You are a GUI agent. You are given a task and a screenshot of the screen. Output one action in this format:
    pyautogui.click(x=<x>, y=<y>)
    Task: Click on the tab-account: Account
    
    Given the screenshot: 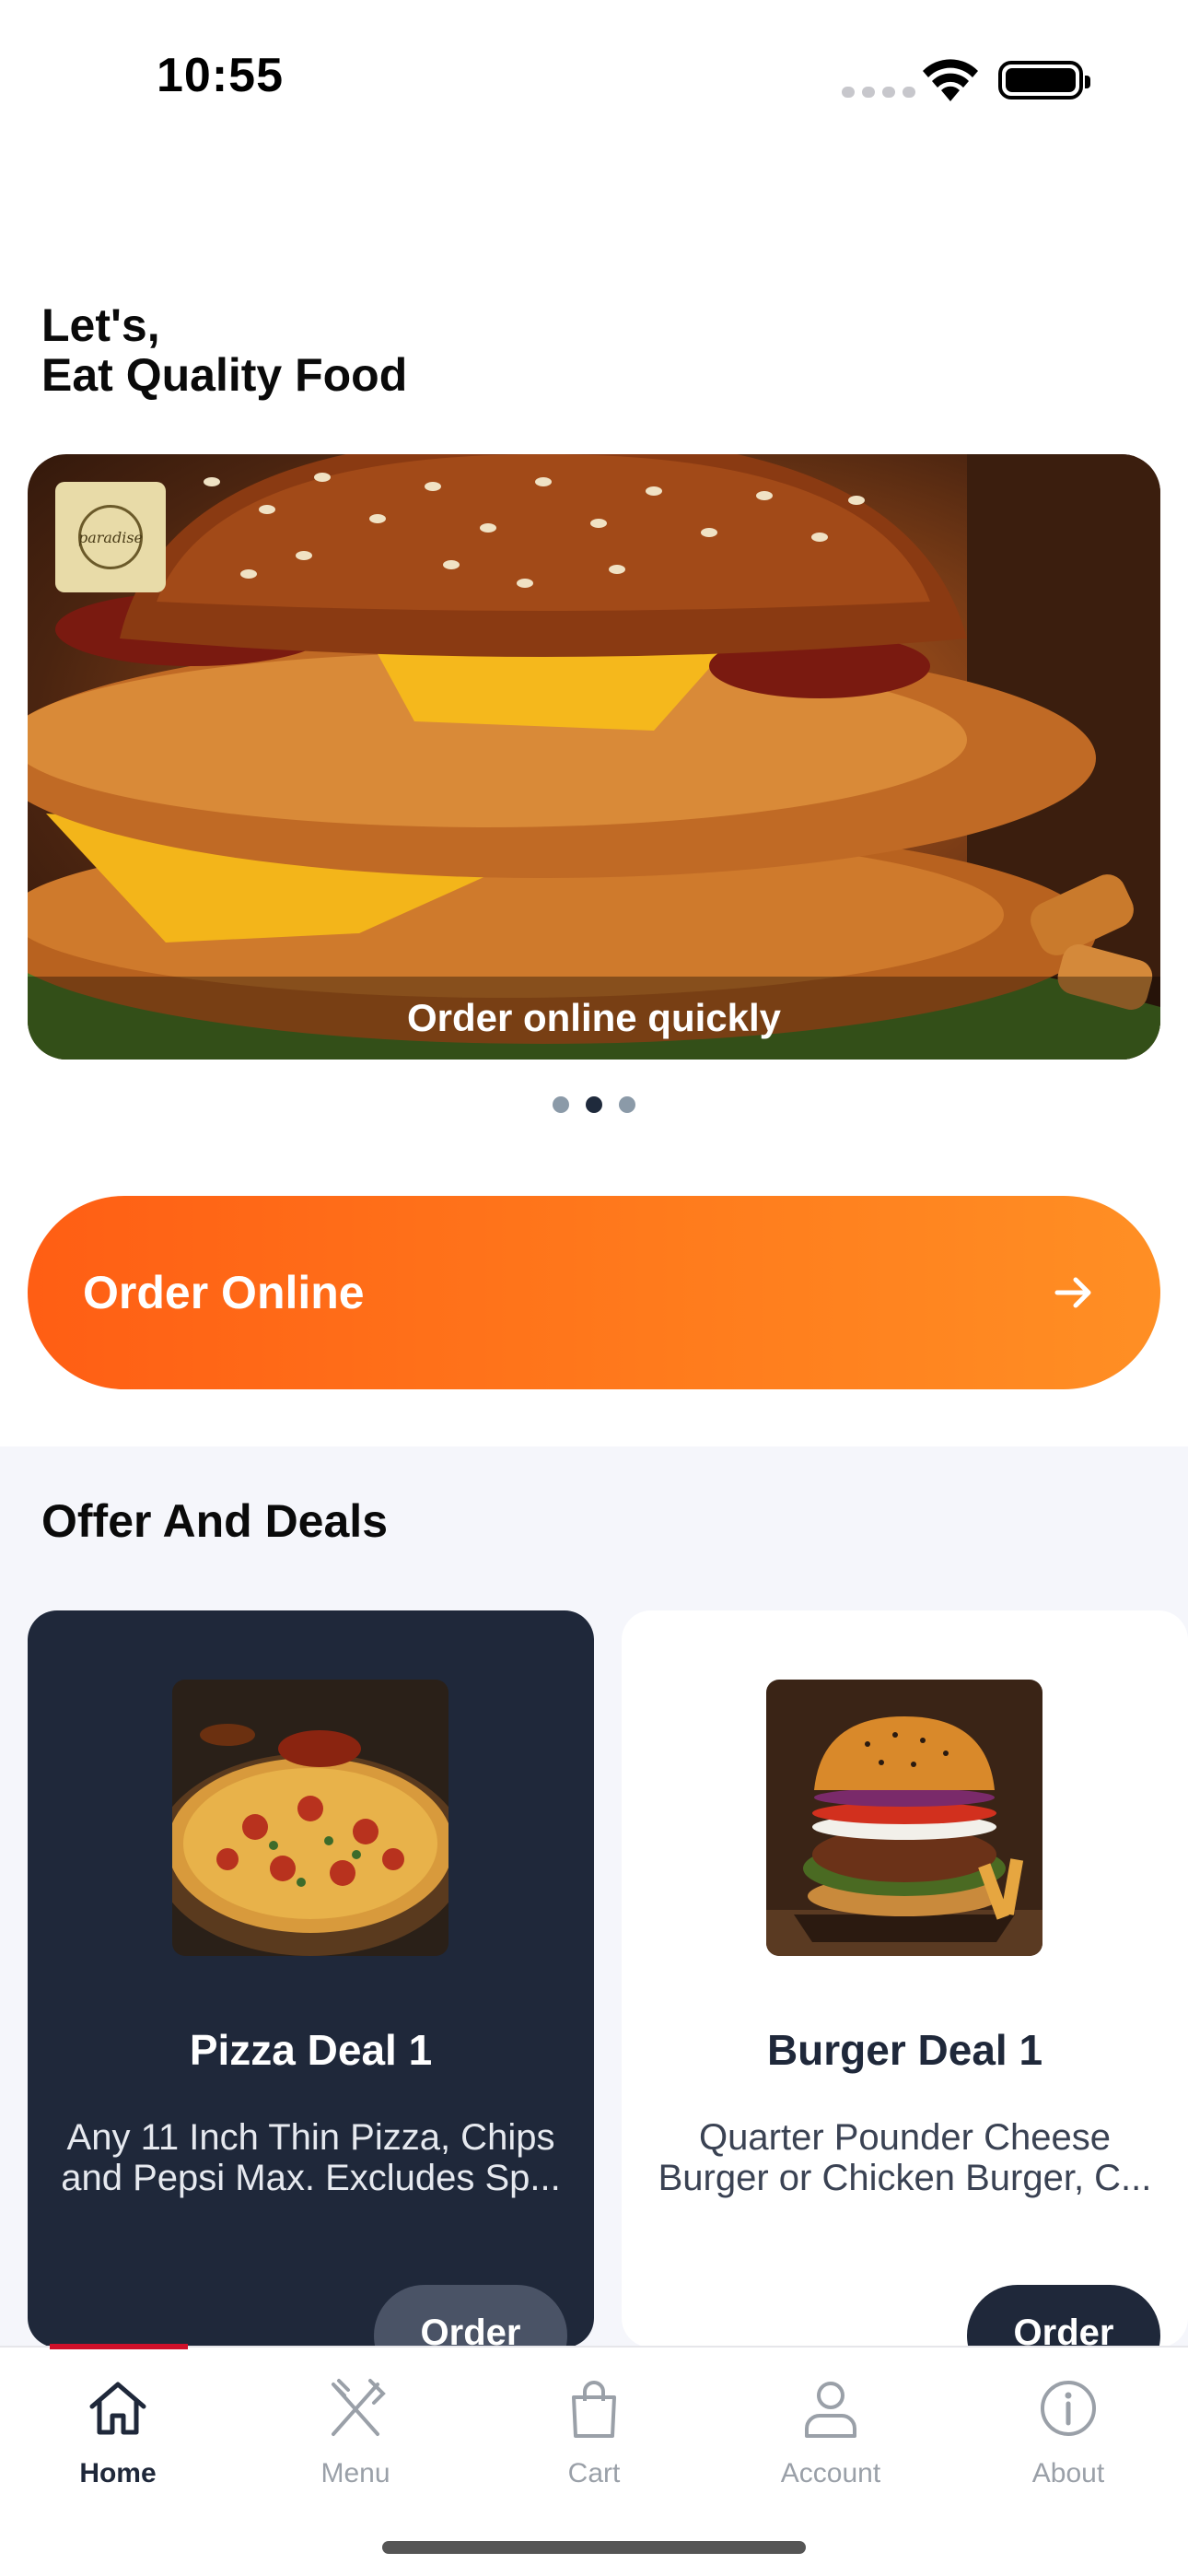 What is the action you would take?
    pyautogui.click(x=831, y=2431)
    